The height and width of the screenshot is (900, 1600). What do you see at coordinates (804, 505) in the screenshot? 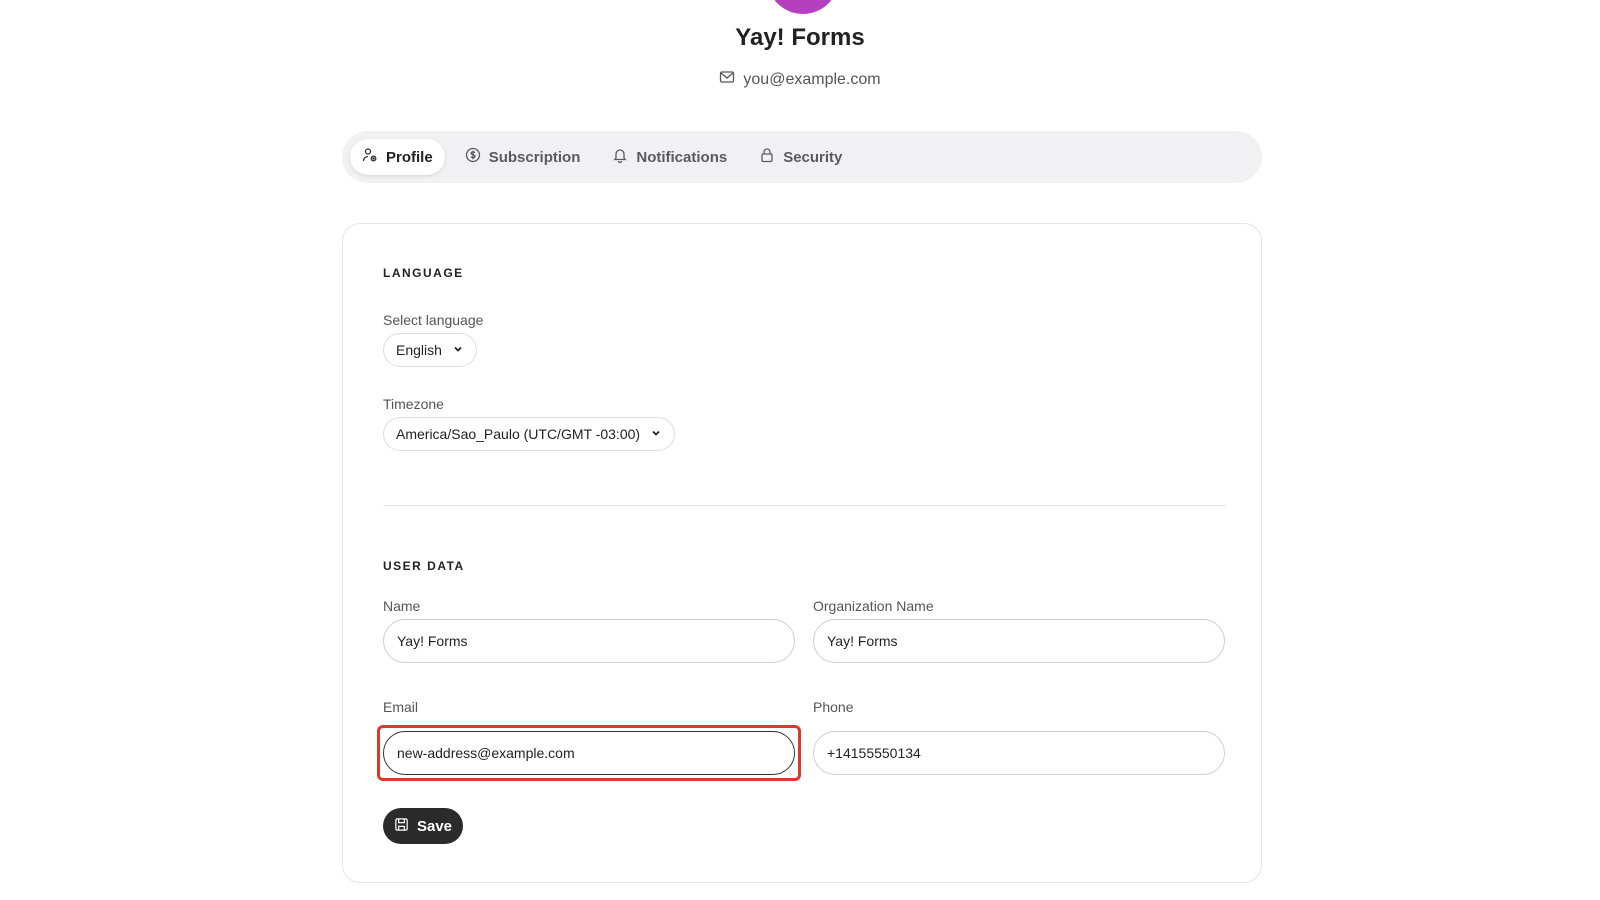
I see `section-divider` at bounding box center [804, 505].